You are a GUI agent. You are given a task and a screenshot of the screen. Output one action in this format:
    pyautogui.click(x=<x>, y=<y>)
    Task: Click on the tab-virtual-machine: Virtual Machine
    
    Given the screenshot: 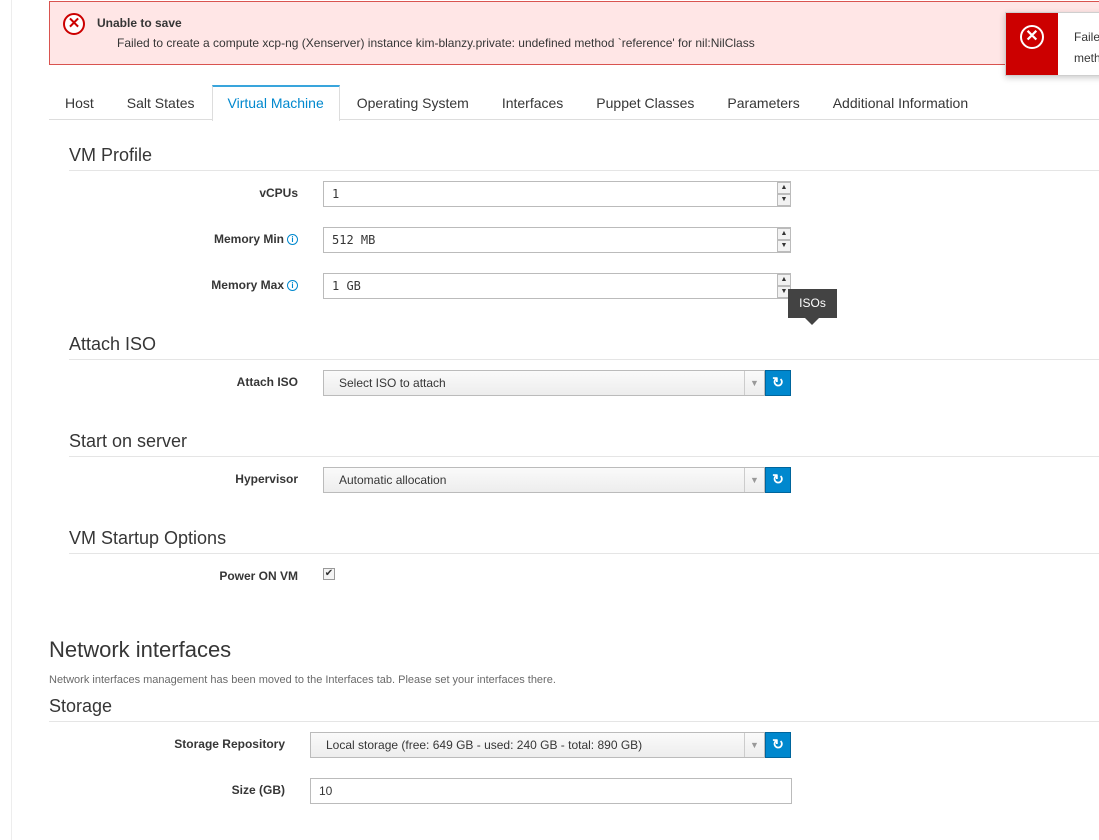 What is the action you would take?
    pyautogui.click(x=275, y=103)
    